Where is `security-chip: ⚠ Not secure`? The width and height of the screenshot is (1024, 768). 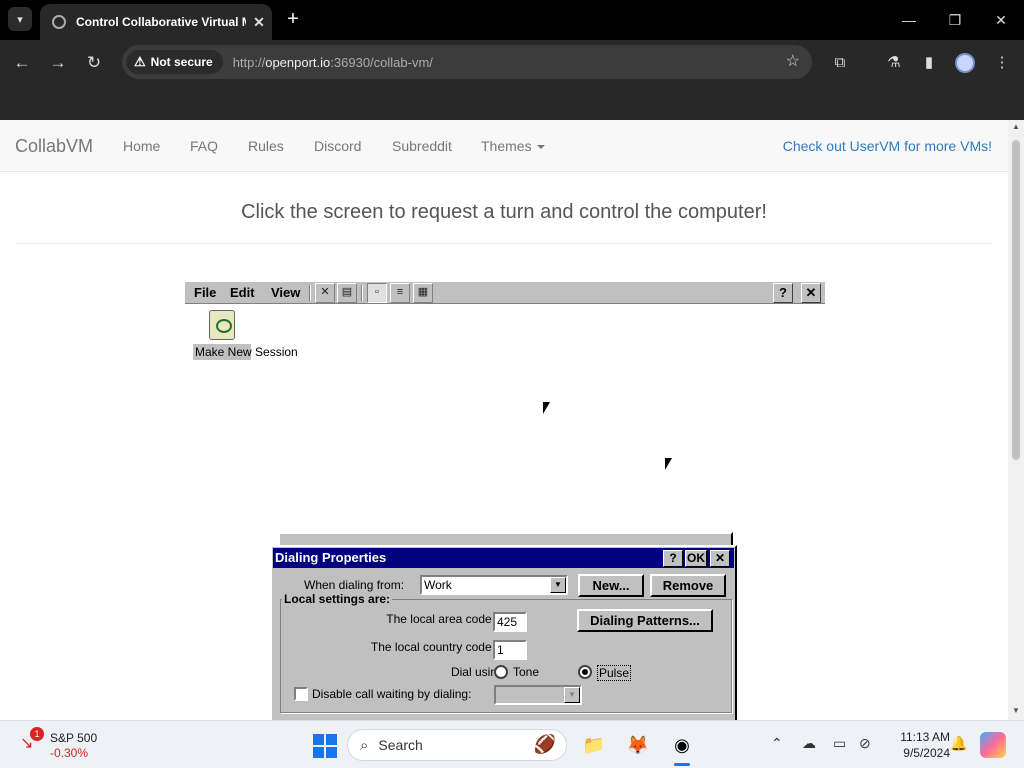
security-chip: ⚠ Not secure is located at coordinates (174, 62).